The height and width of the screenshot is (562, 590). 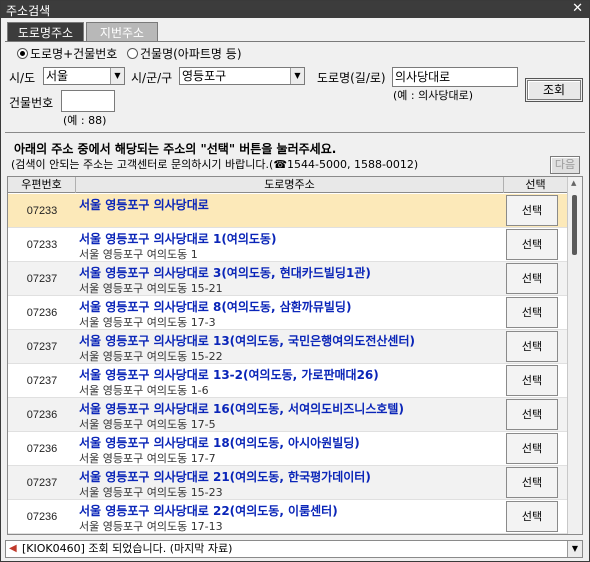 I want to click on radio-road-building-label: 도로명+건물번호, so click(x=74, y=54).